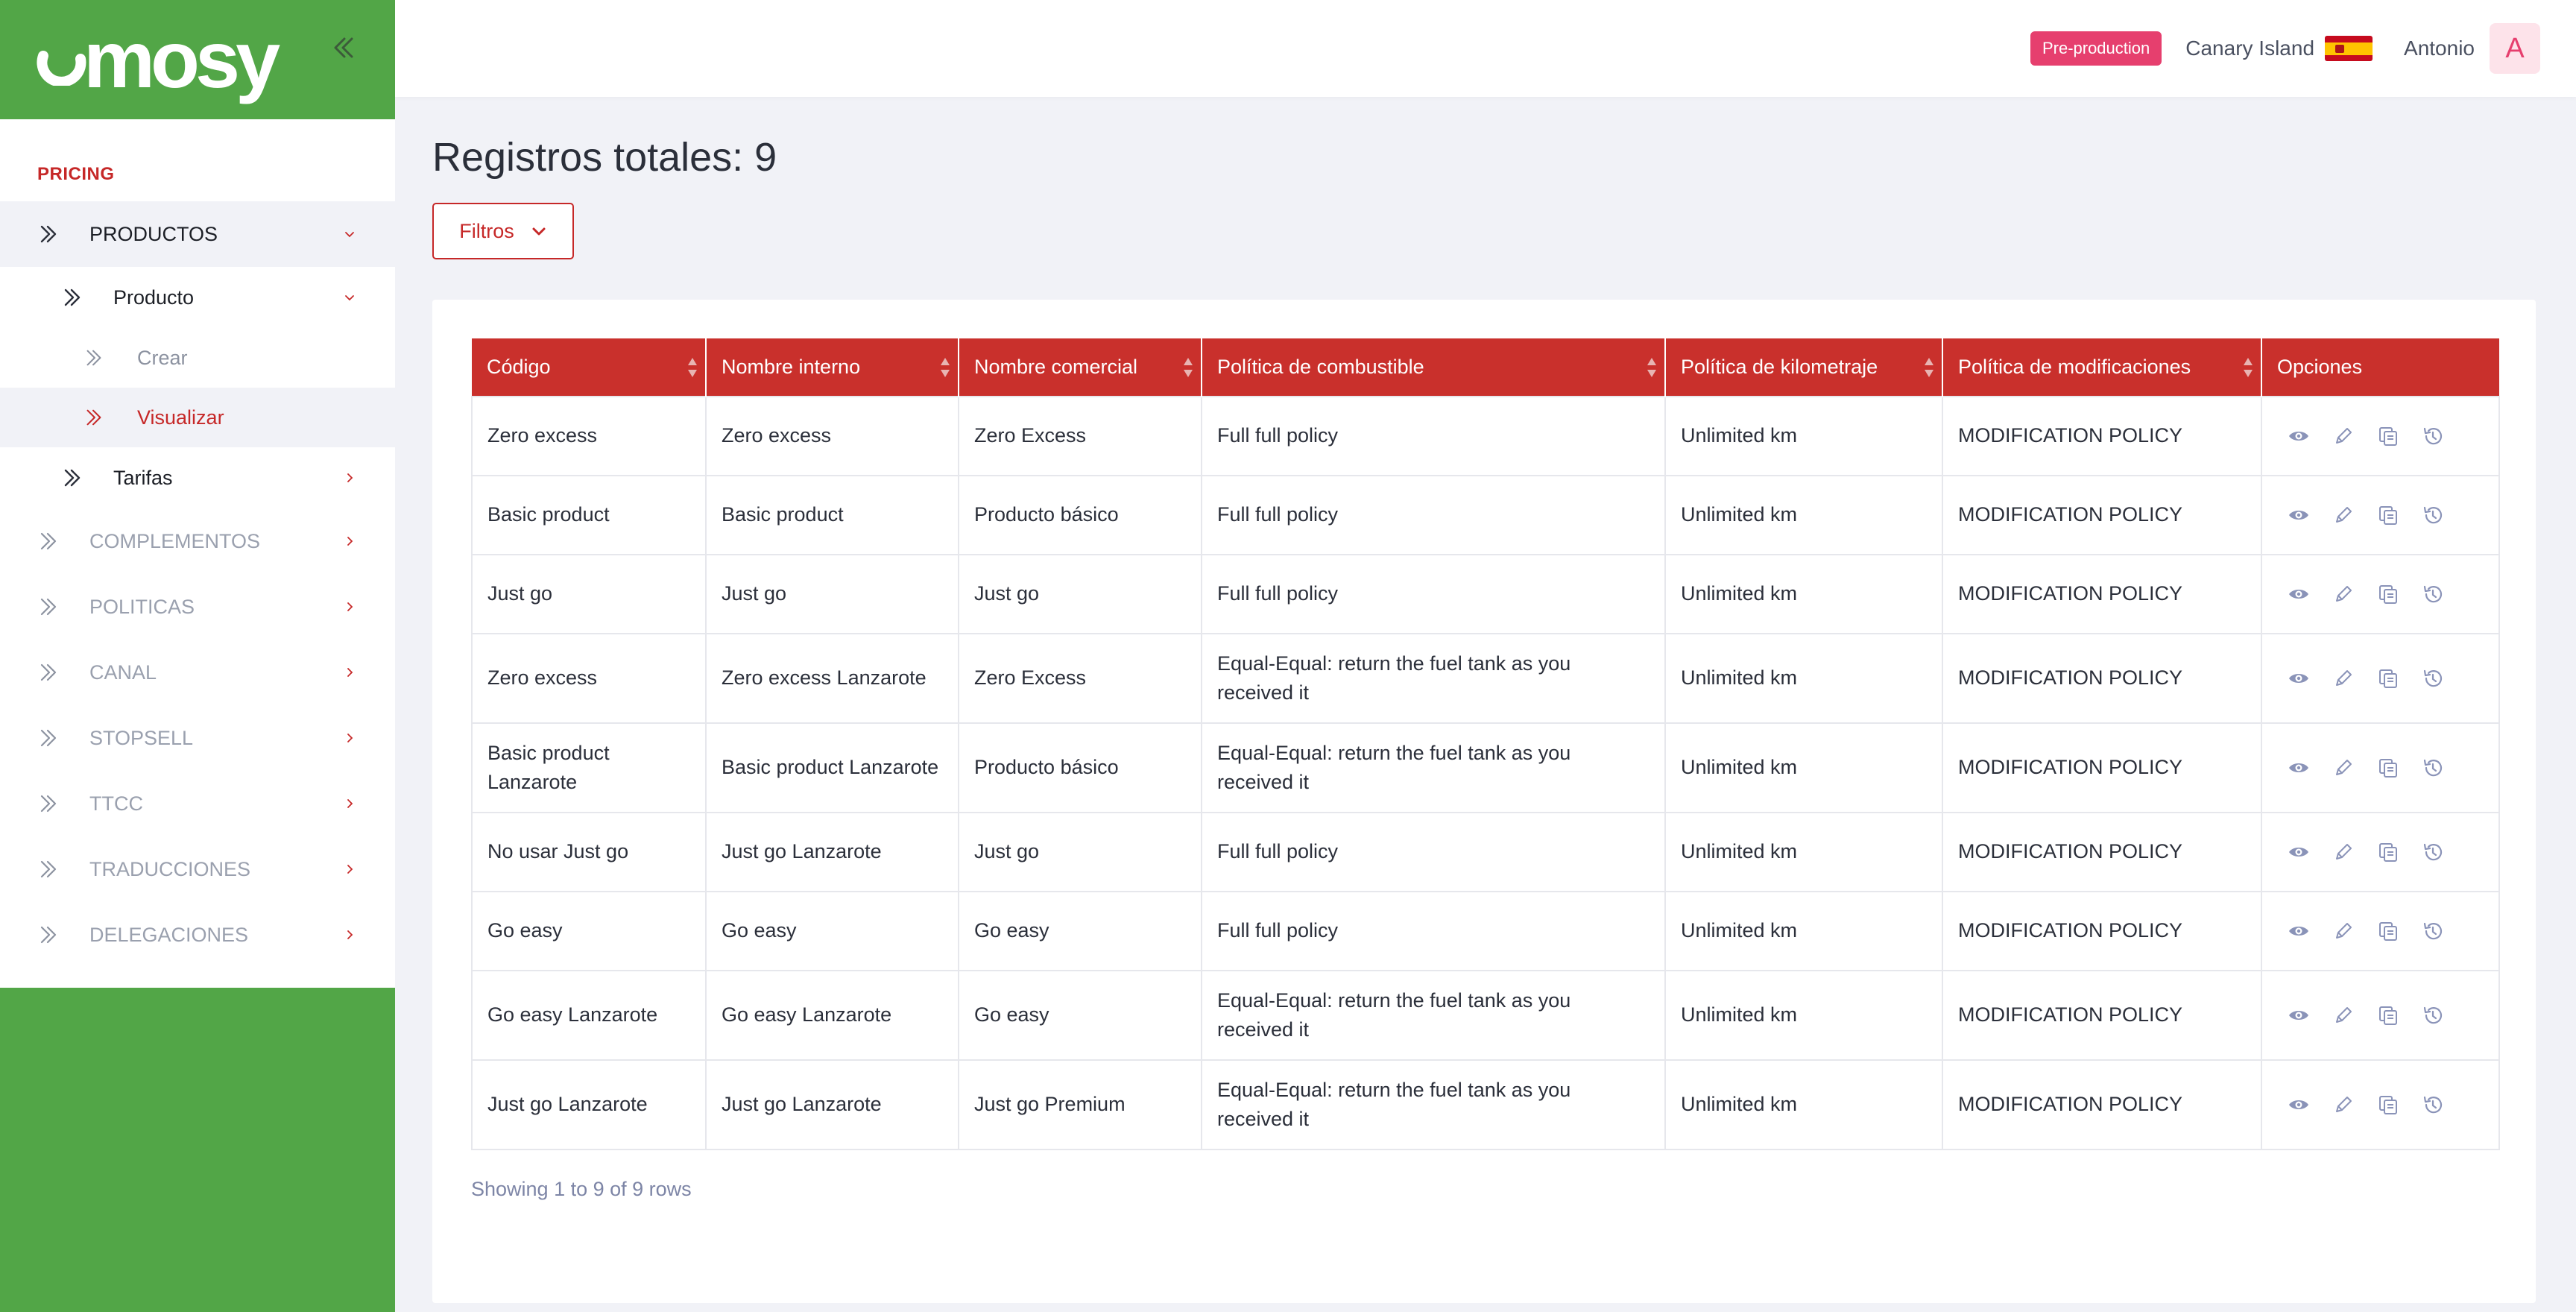 This screenshot has height=1312, width=2576. What do you see at coordinates (343, 48) in the screenshot?
I see `collapse-sidebar-button` at bounding box center [343, 48].